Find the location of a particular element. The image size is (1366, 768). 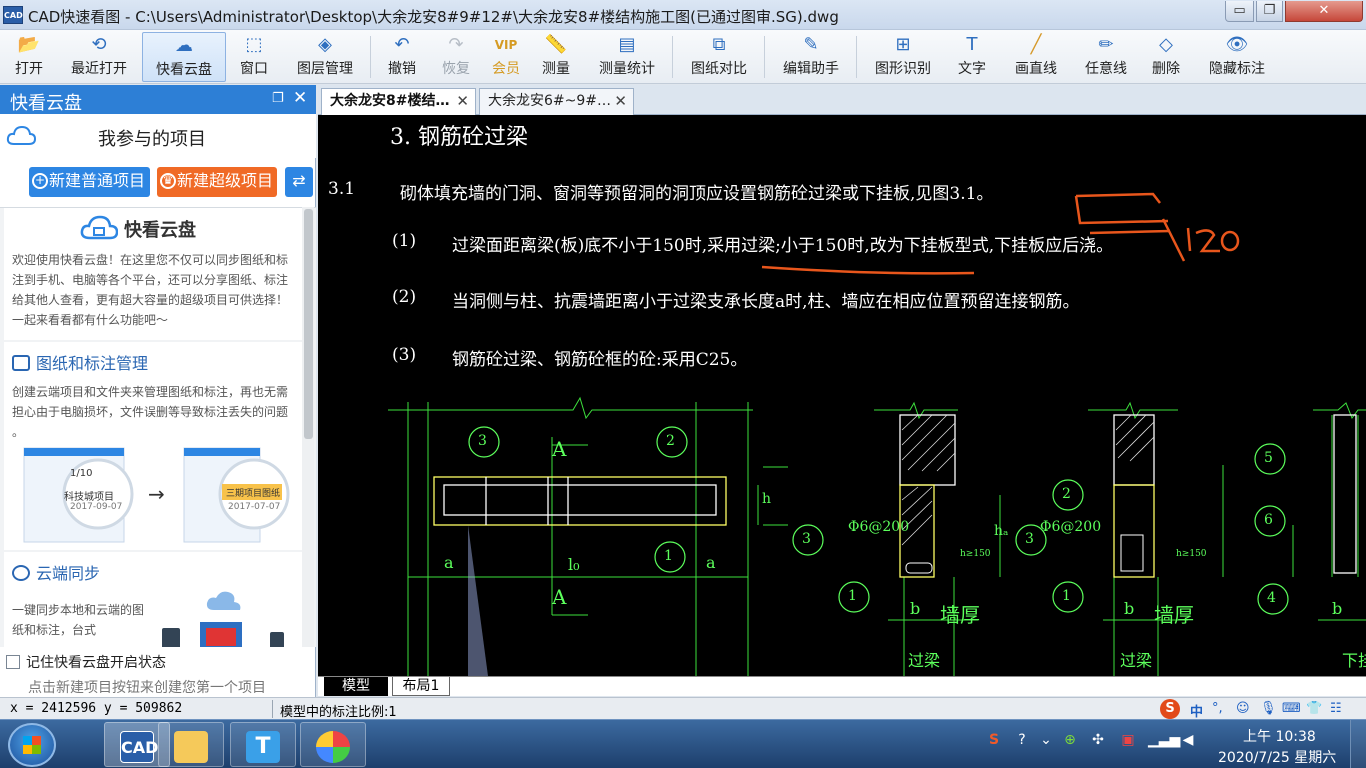

text-button: T 文字 is located at coordinates (972, 57).